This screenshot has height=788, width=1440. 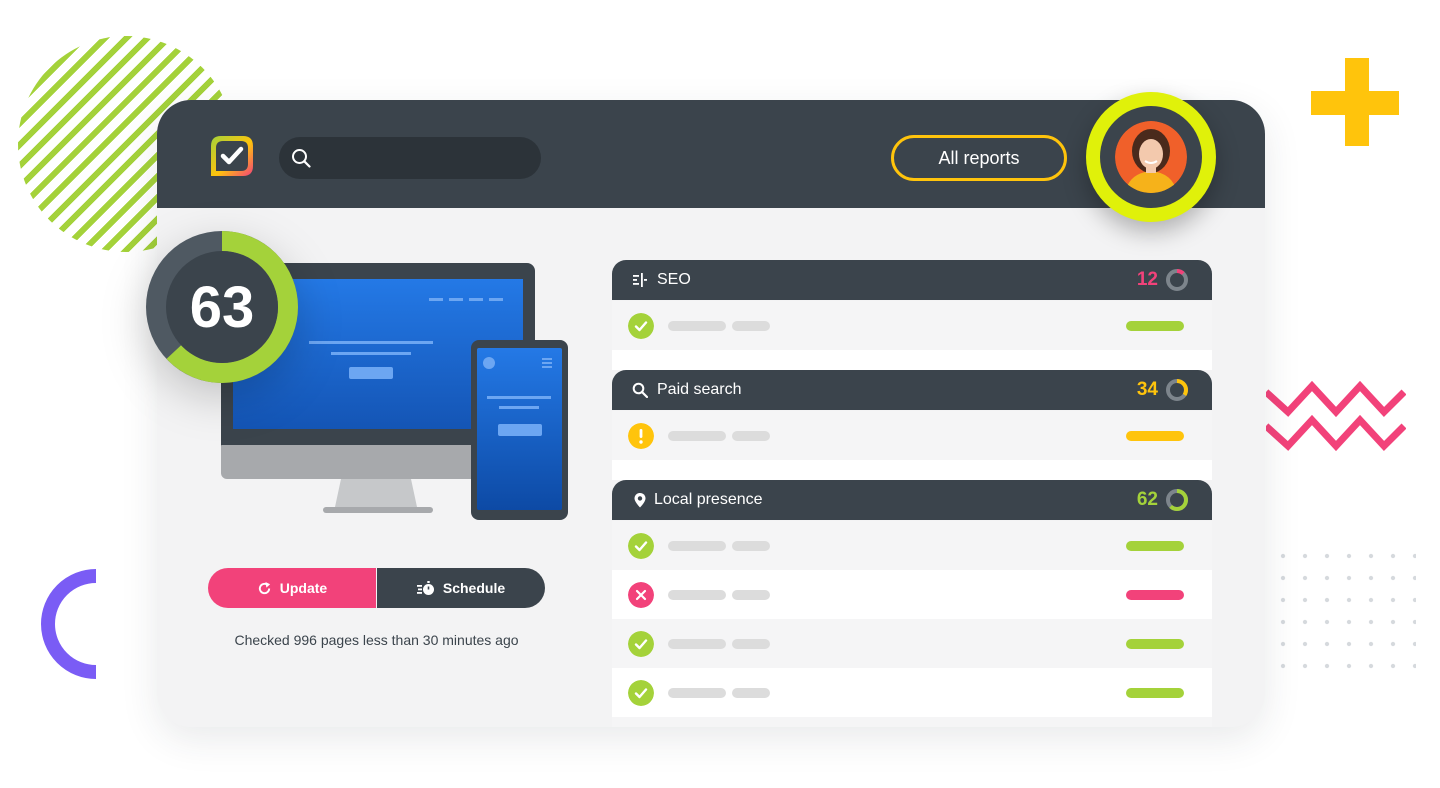 What do you see at coordinates (410, 158) in the screenshot?
I see `search-input` at bounding box center [410, 158].